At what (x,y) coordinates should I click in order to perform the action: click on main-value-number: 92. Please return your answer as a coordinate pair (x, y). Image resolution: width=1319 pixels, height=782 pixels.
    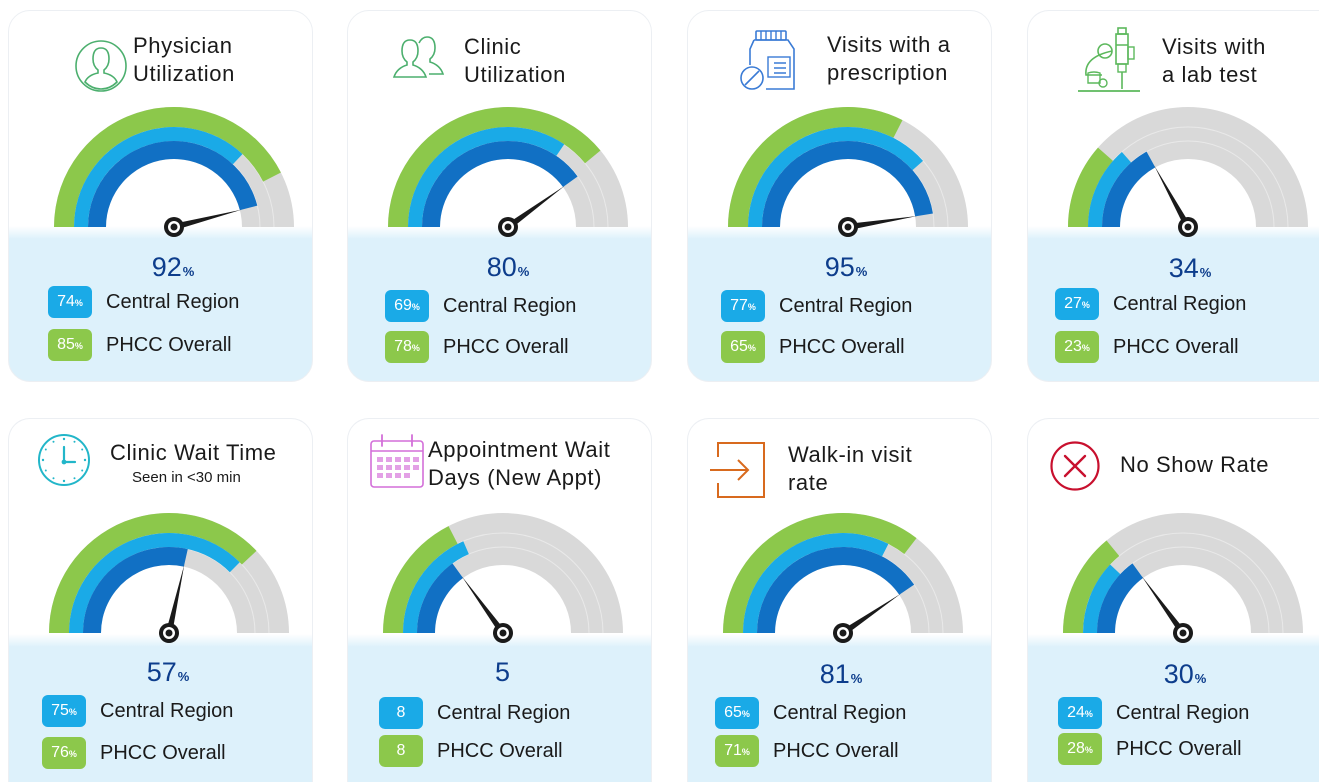
    Looking at the image, I should click on (166, 267).